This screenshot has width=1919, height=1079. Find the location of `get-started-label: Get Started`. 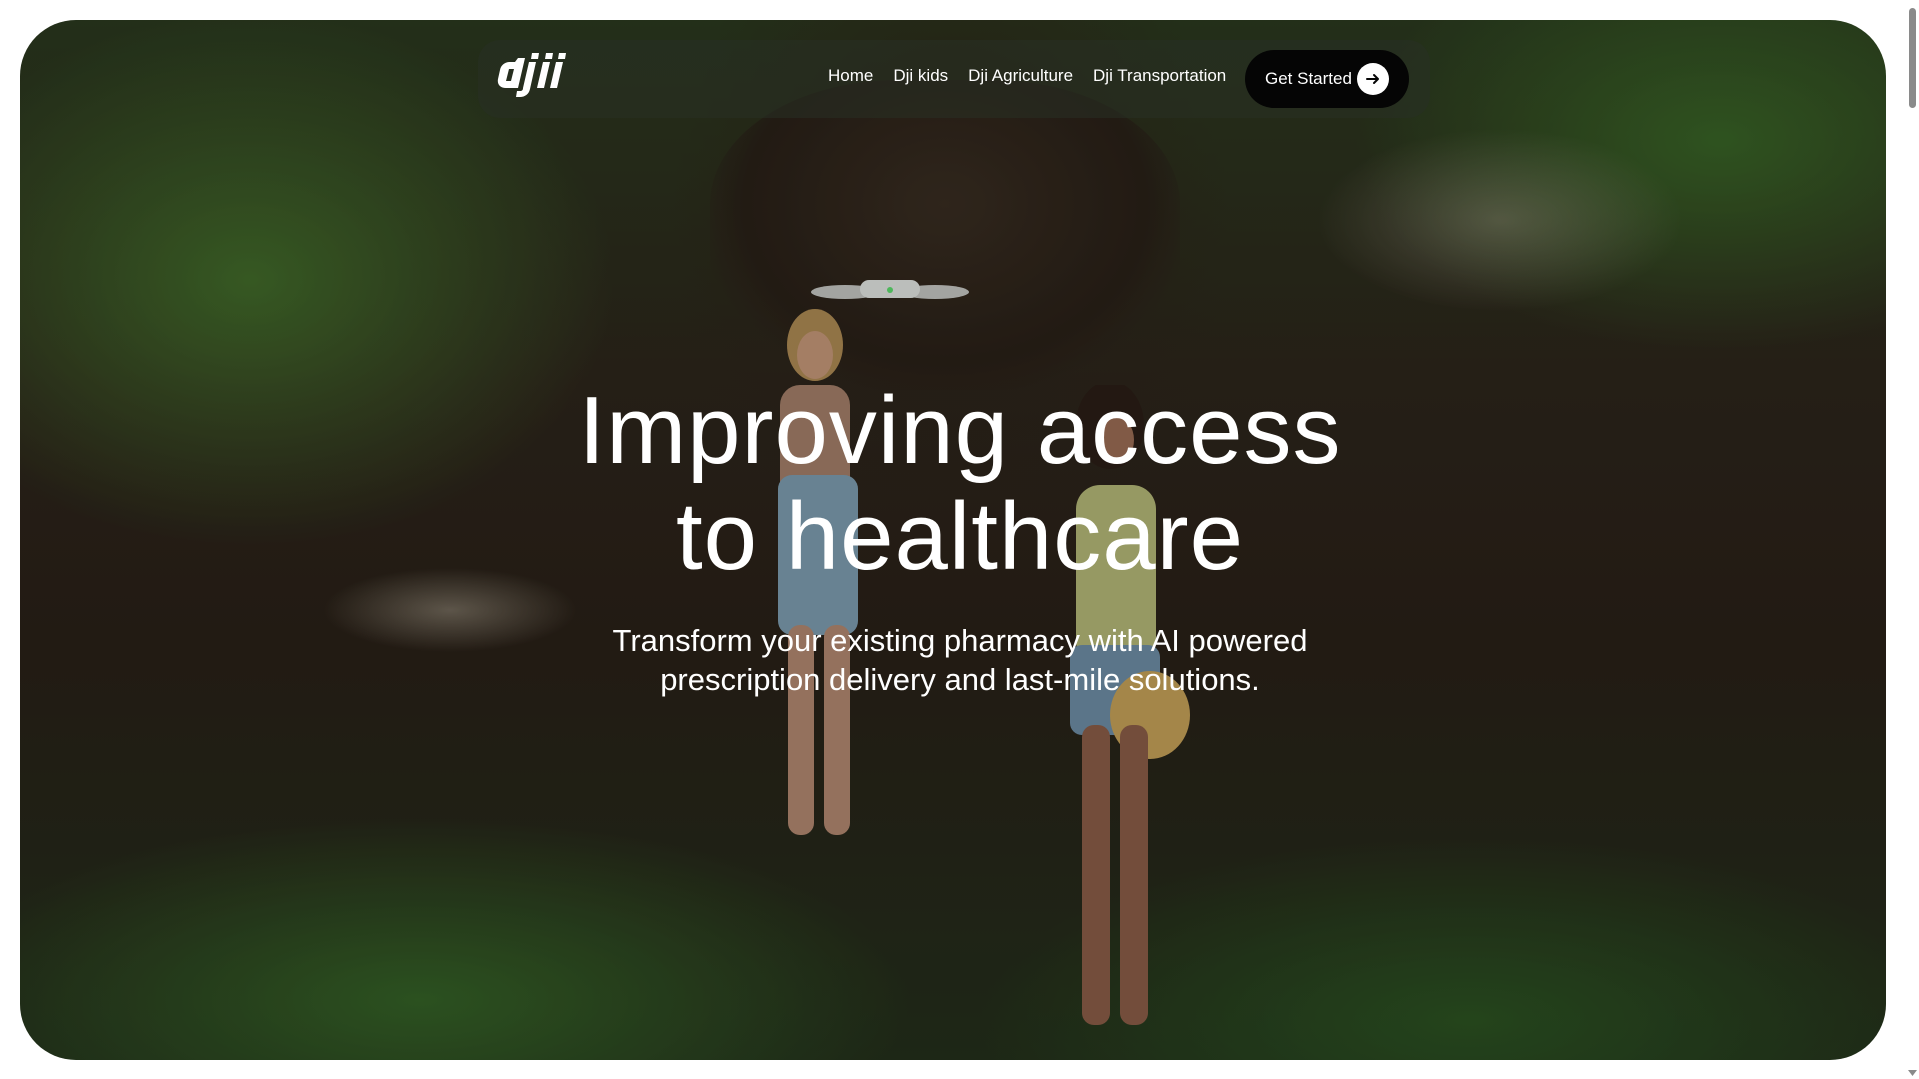

get-started-label: Get Started is located at coordinates (1308, 78).